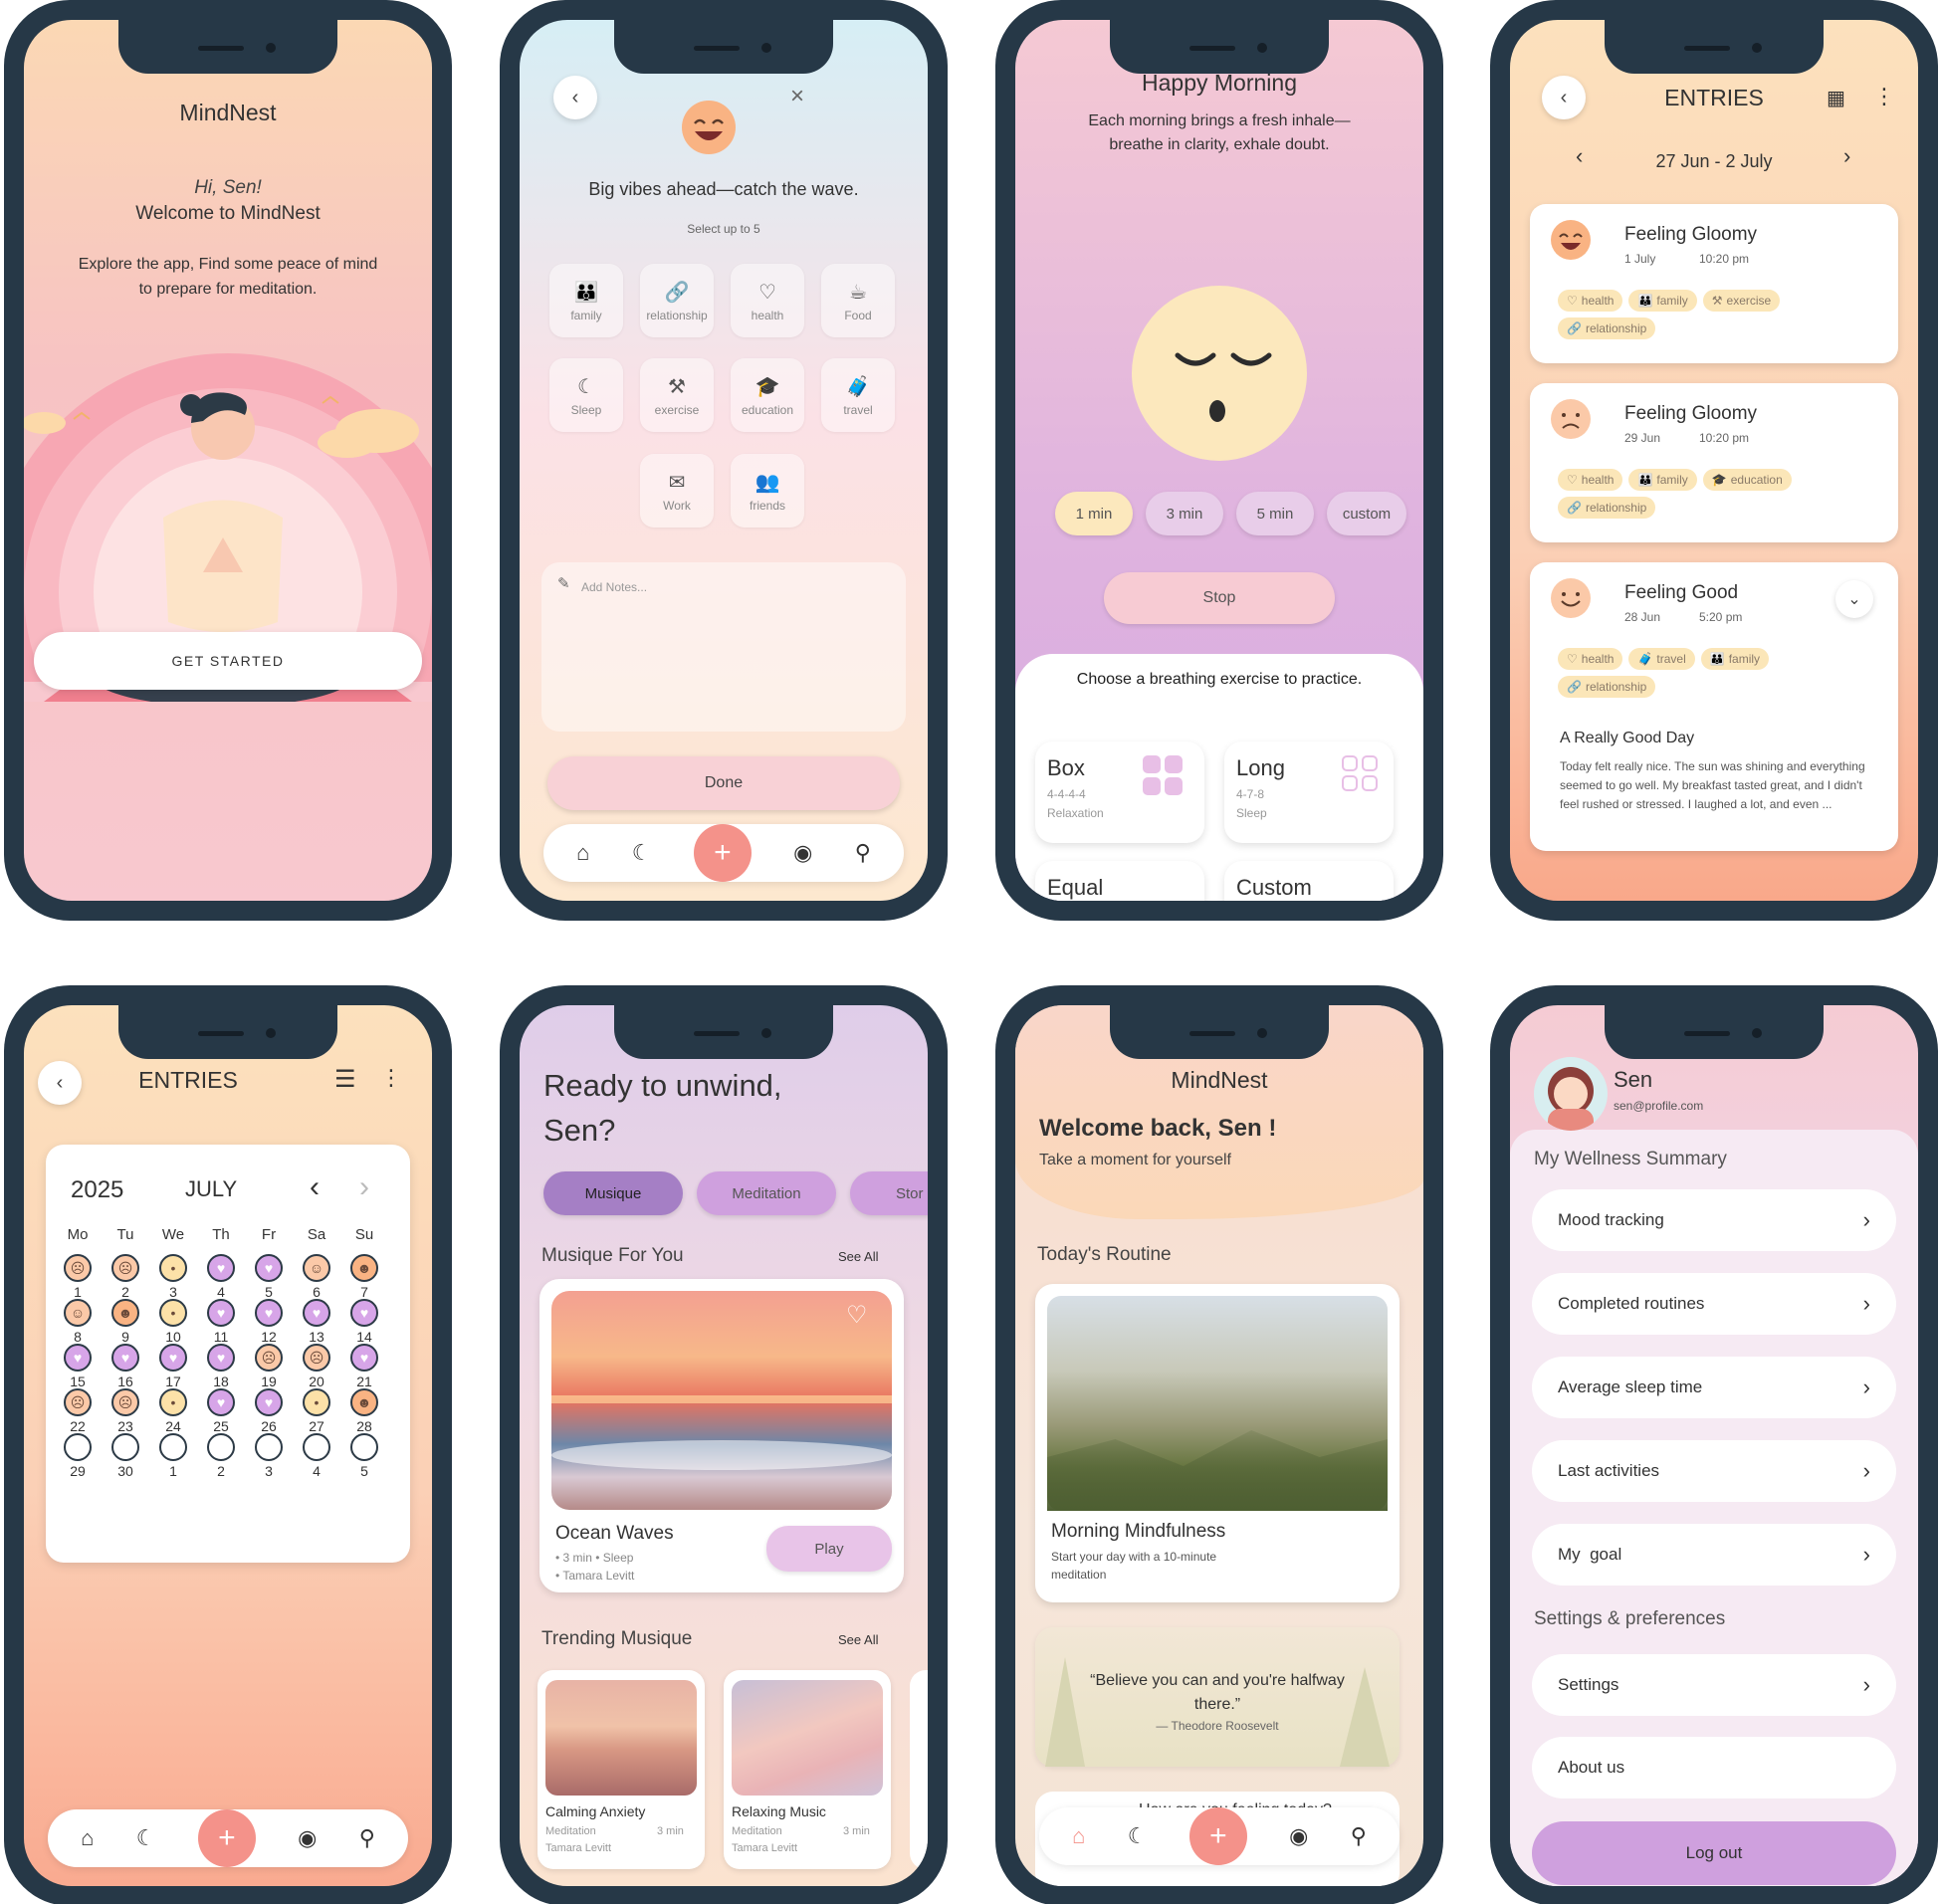 The height and width of the screenshot is (1904, 1940). Describe the element at coordinates (317, 1411) in the screenshot. I see `calendar-day: • 27` at that location.